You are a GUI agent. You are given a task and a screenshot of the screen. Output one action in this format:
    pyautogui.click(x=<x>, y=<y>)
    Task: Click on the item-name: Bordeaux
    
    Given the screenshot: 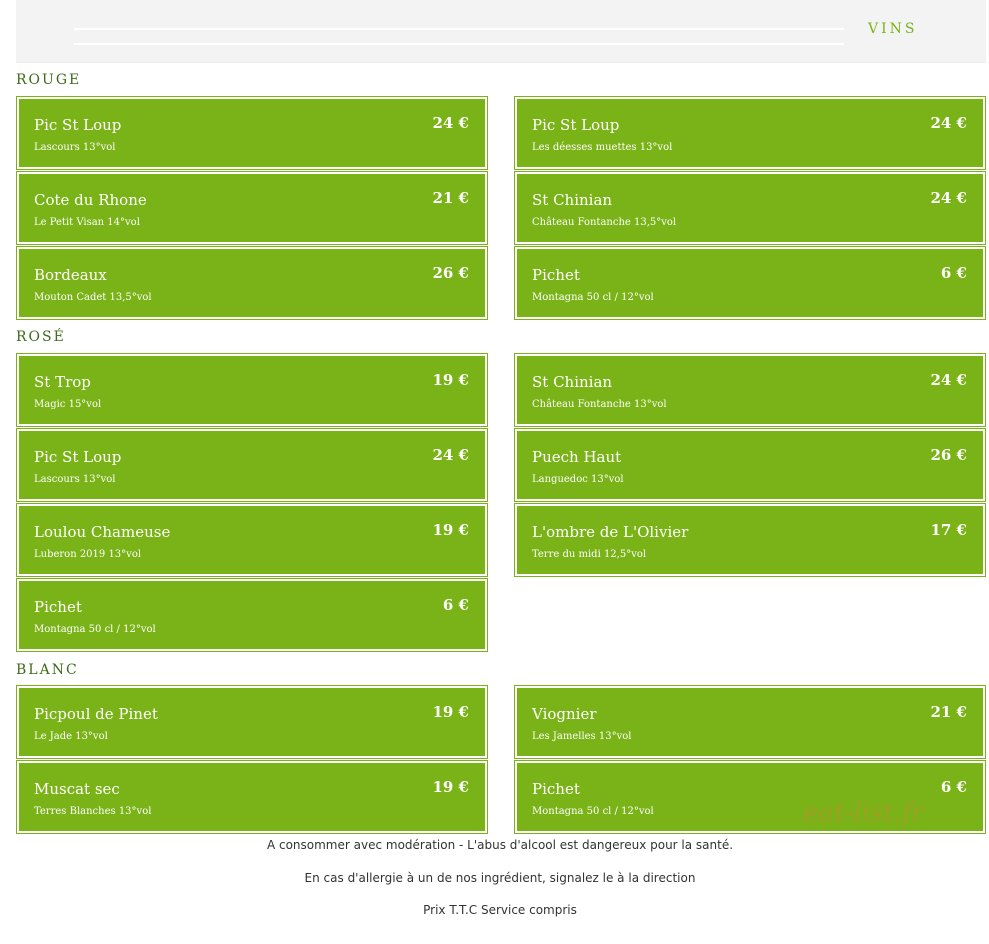 What is the action you would take?
    pyautogui.click(x=70, y=275)
    